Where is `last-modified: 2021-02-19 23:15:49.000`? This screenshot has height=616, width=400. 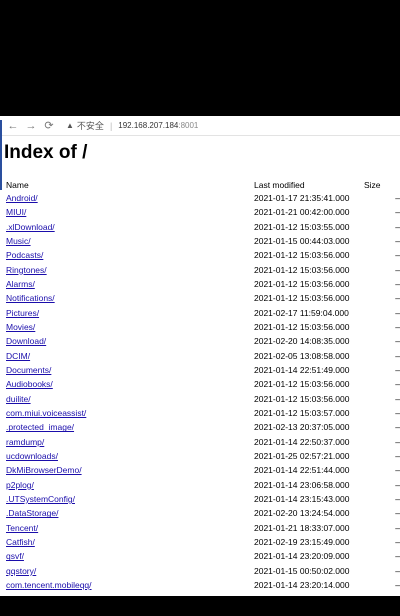 last-modified: 2021-02-19 23:15:49.000 is located at coordinates (302, 542).